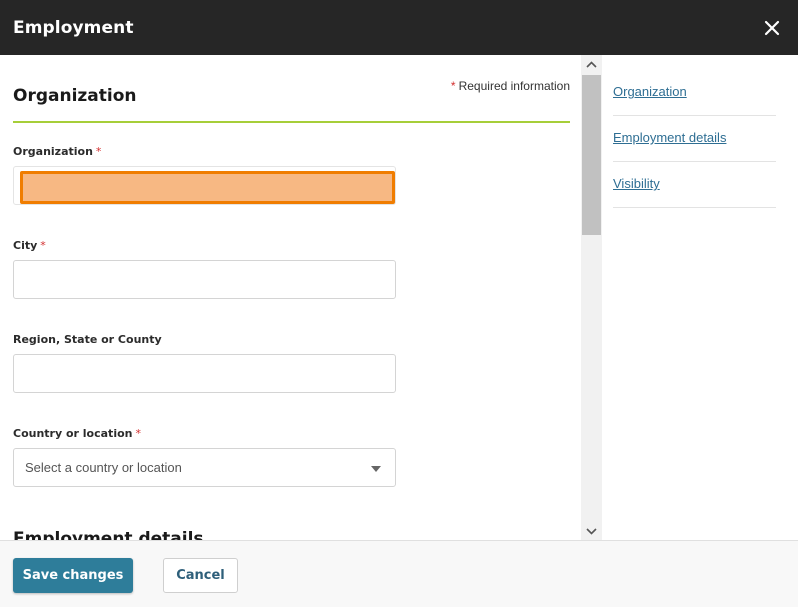  Describe the element at coordinates (207, 187) in the screenshot. I see `organization-input` at that location.